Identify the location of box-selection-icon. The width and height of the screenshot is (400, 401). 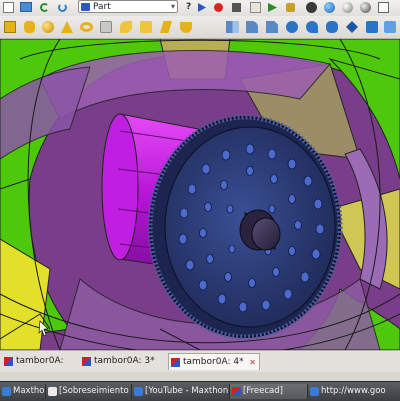
(347, 7).